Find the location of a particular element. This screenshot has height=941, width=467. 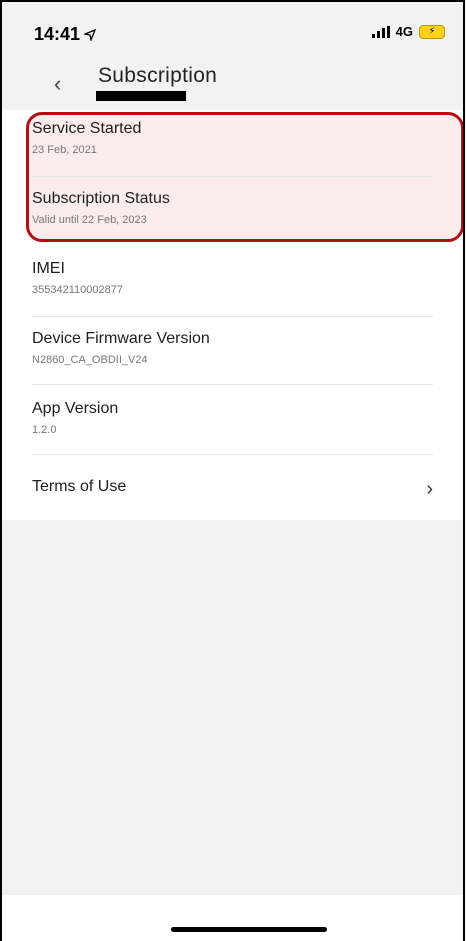

status-time: 14:41 is located at coordinates (65, 34).